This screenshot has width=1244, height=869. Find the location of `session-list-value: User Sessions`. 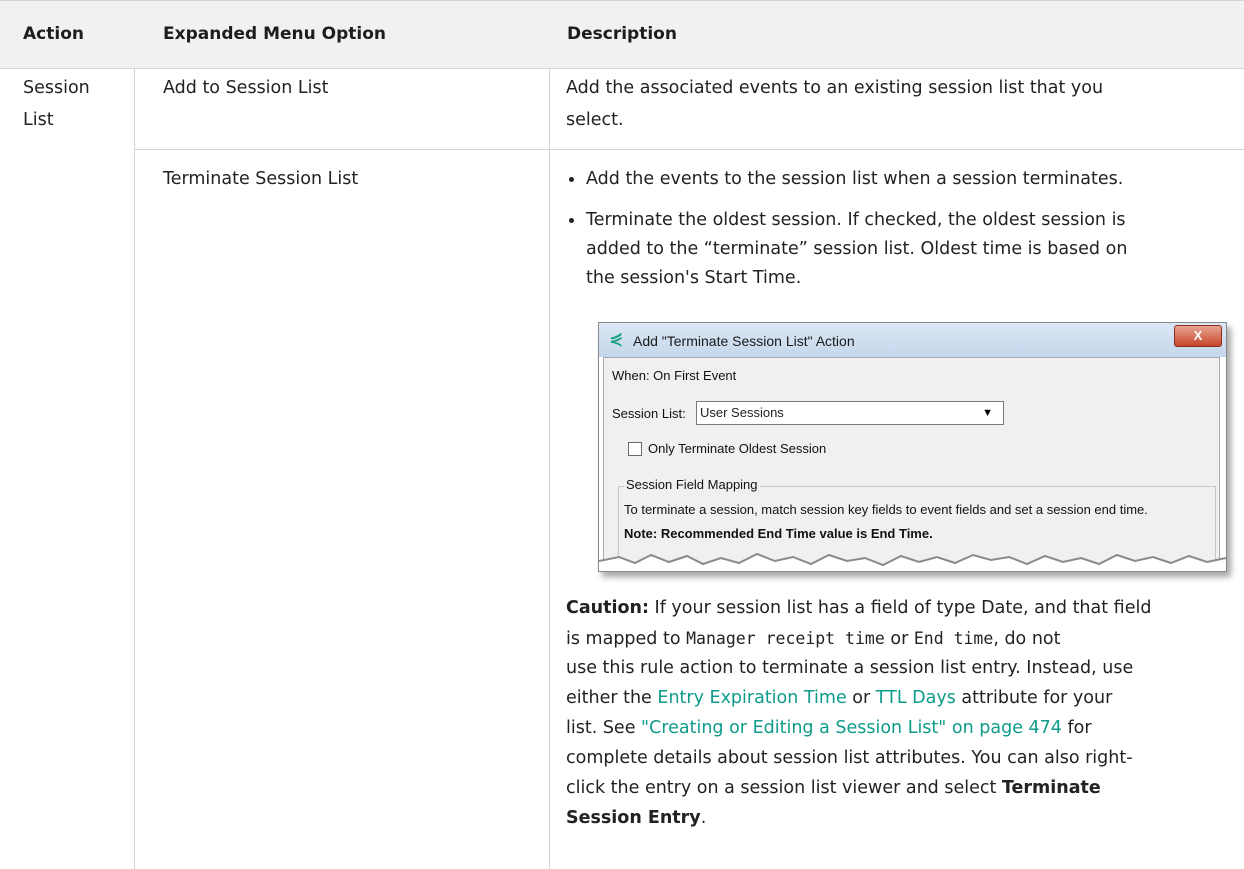

session-list-value: User Sessions is located at coordinates (742, 412).